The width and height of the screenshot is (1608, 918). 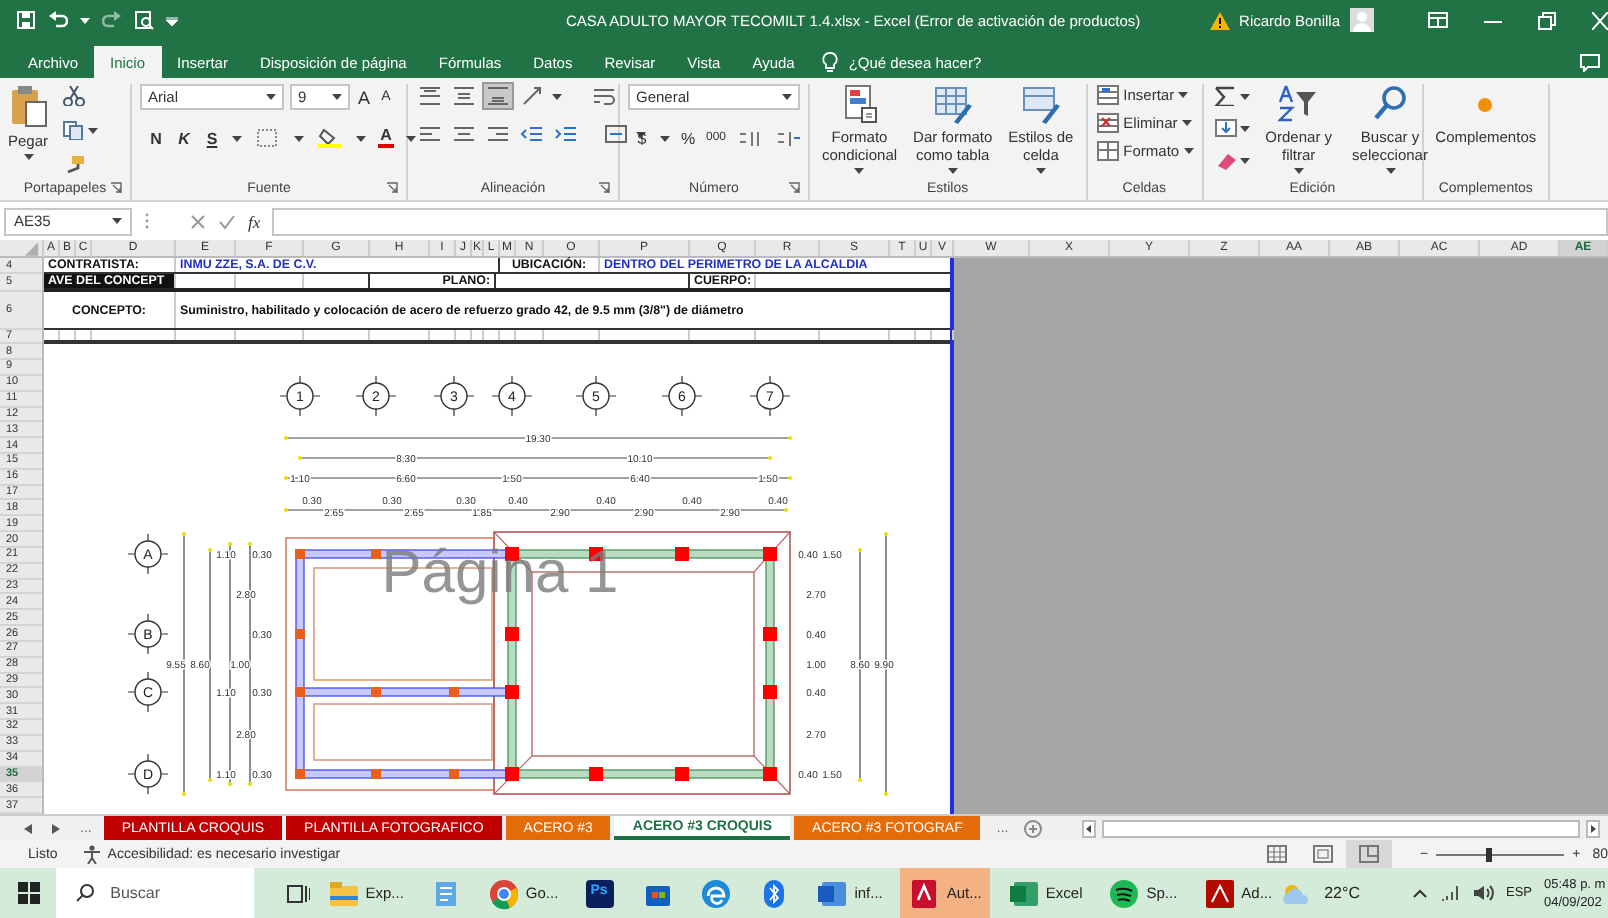 What do you see at coordinates (1023, 893) in the screenshot?
I see `excel-logo-icon` at bounding box center [1023, 893].